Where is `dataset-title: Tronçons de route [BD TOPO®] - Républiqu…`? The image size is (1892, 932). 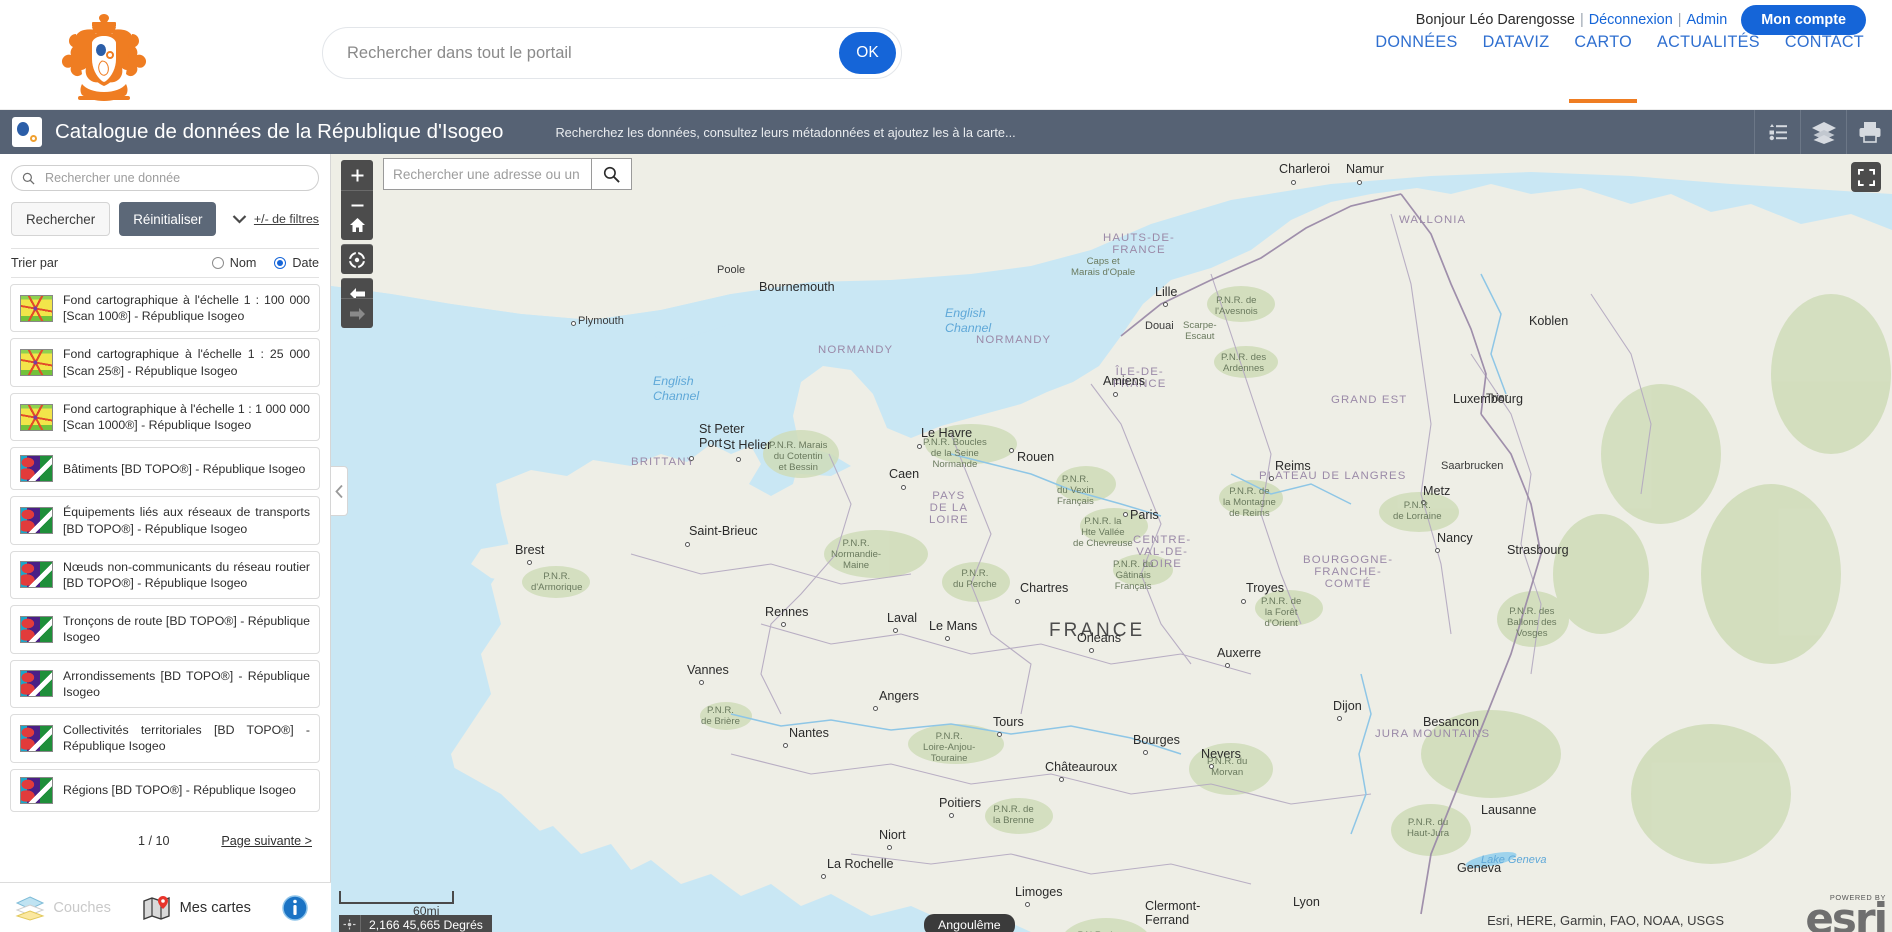
dataset-title: Tronçons de route [BD TOPO®] - Républiqu… is located at coordinates (186, 629).